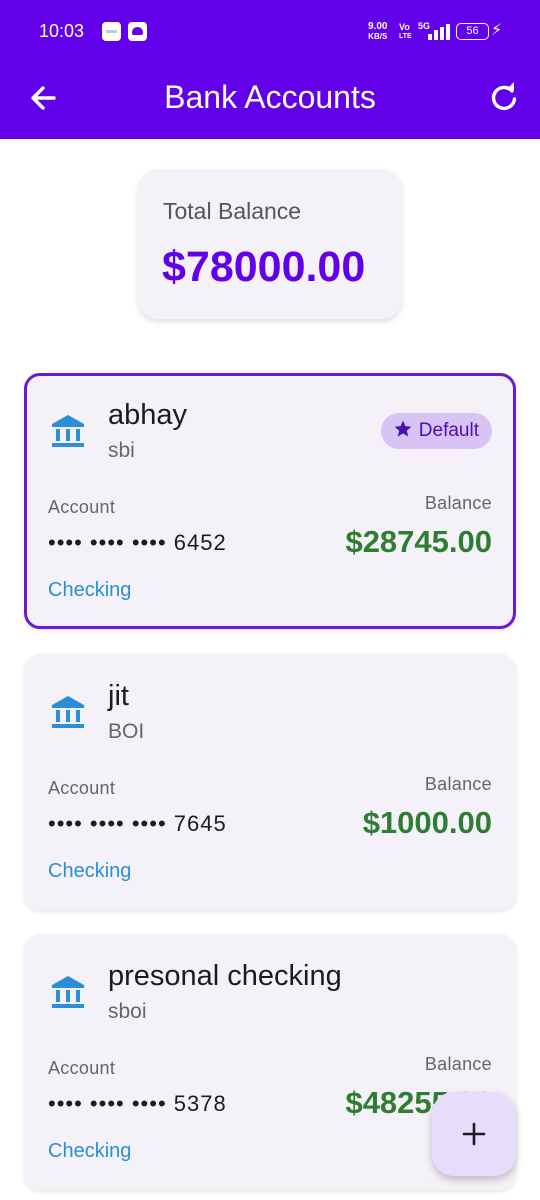 This screenshot has height=1200, width=540. I want to click on account-balance: $28745.00, so click(418, 541).